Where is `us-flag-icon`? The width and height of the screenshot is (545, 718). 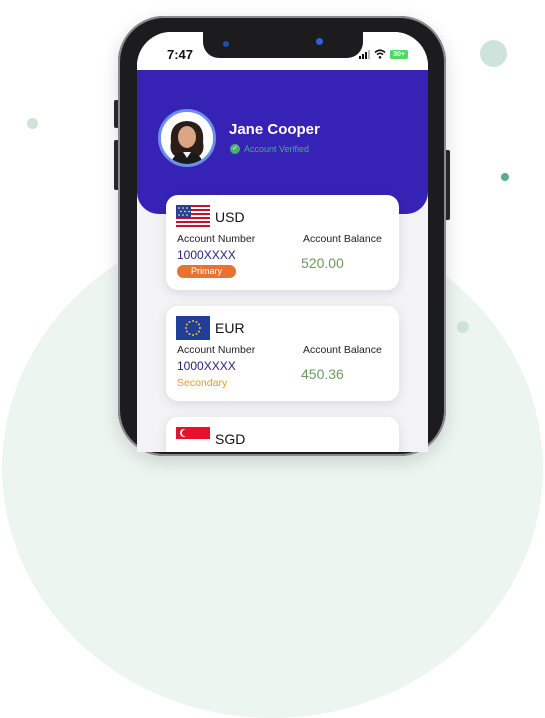 us-flag-icon is located at coordinates (193, 217).